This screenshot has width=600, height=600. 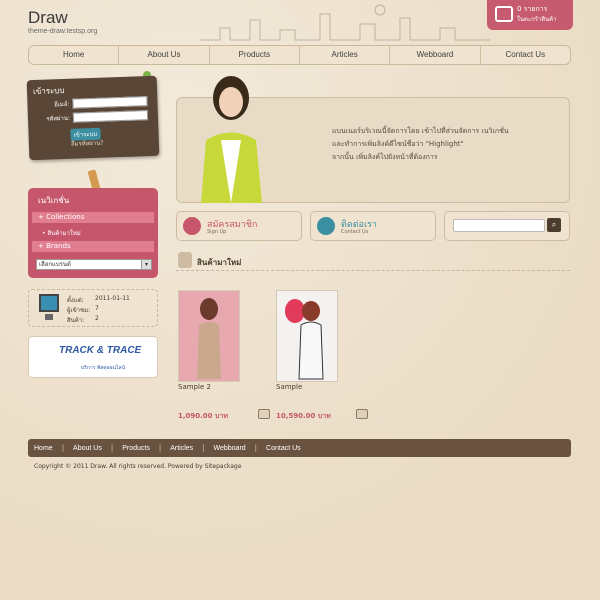 What do you see at coordinates (164, 55) in the screenshot?
I see `nav-about-us: About Us` at bounding box center [164, 55].